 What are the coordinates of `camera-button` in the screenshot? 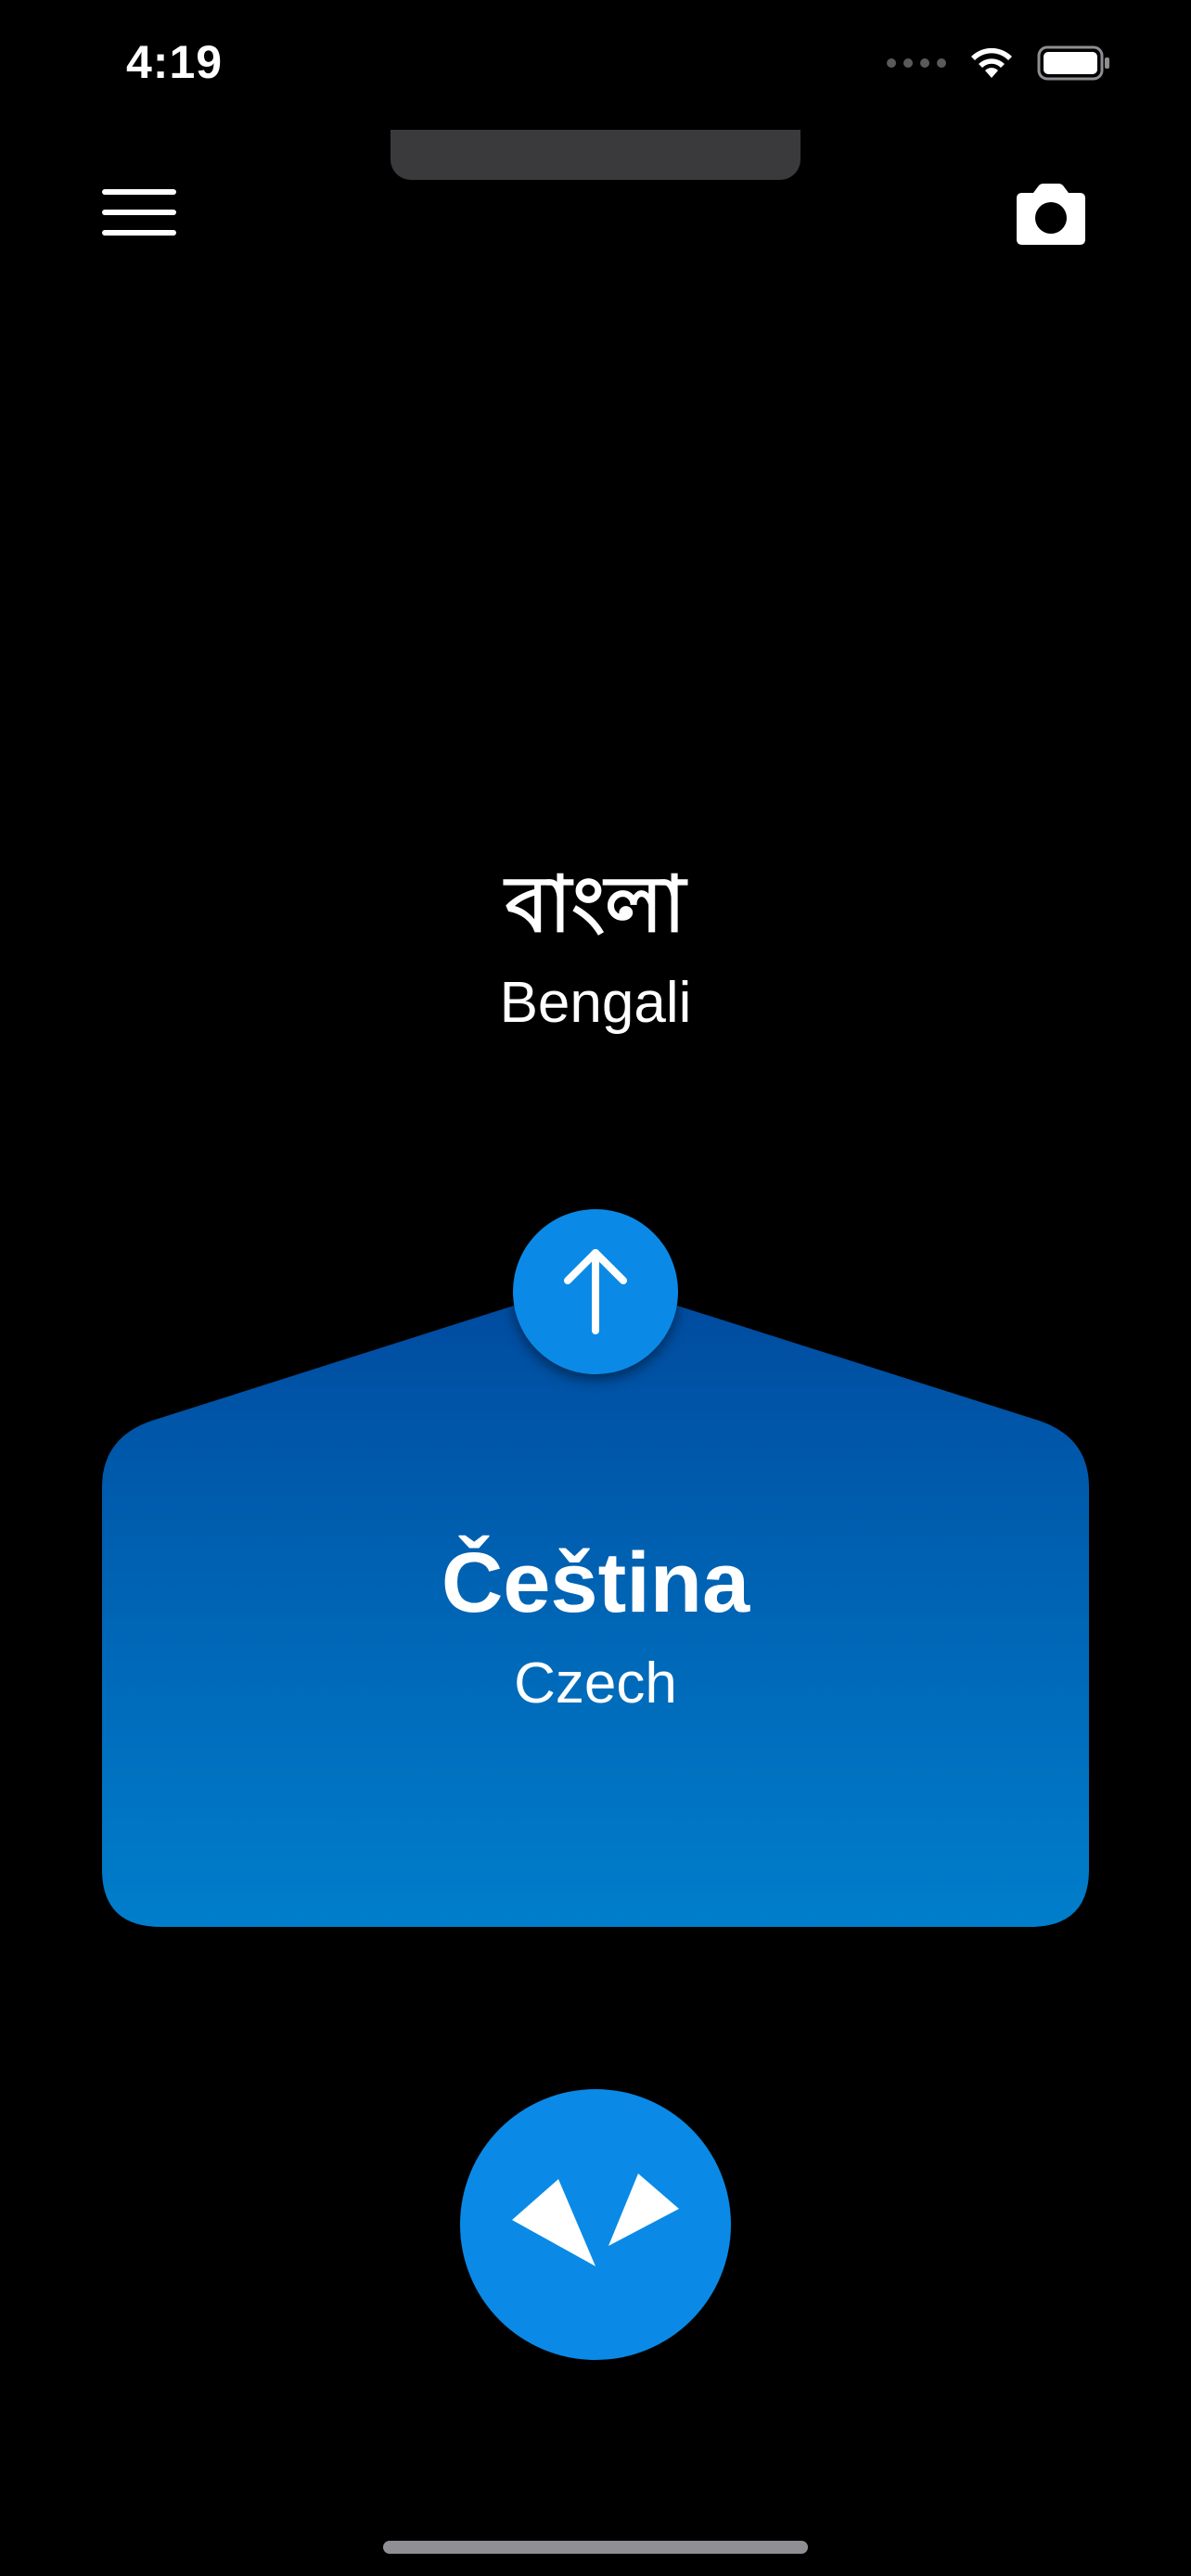 It's located at (1051, 214).